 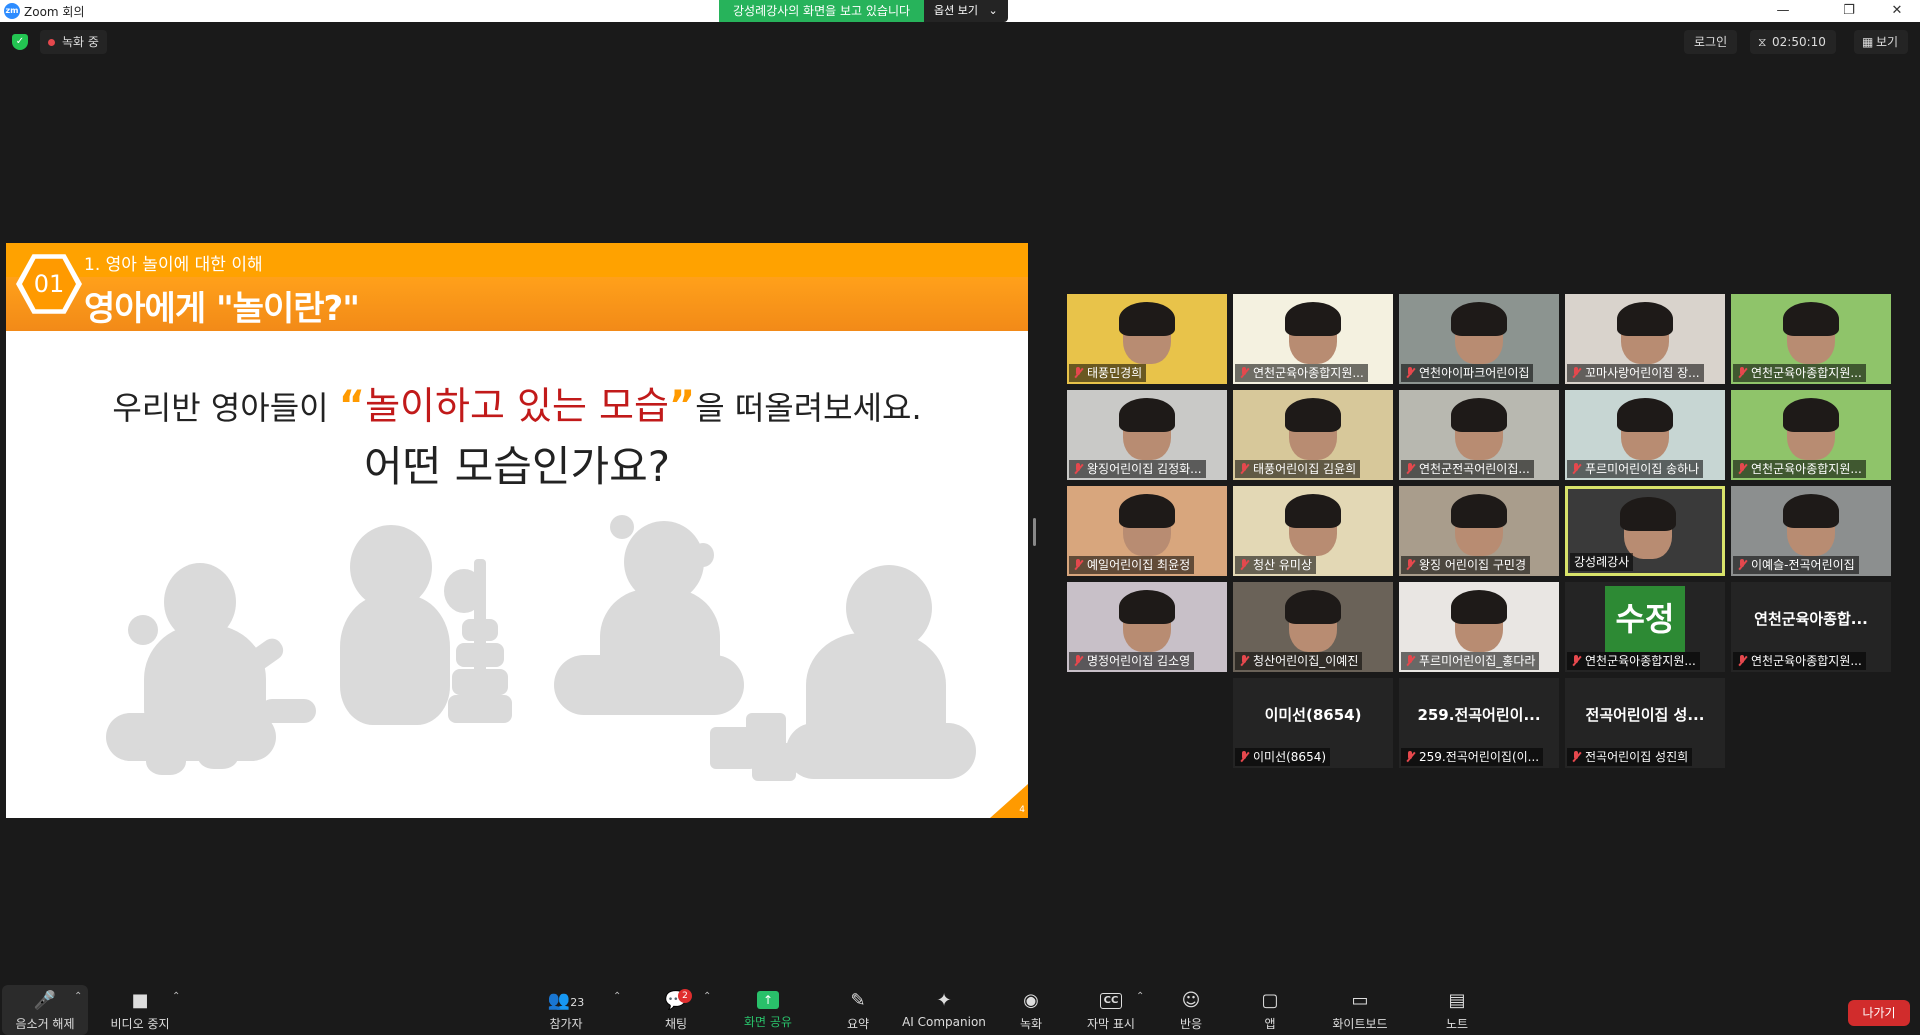 I want to click on summary-button: ✎ 요약, so click(x=858, y=1008).